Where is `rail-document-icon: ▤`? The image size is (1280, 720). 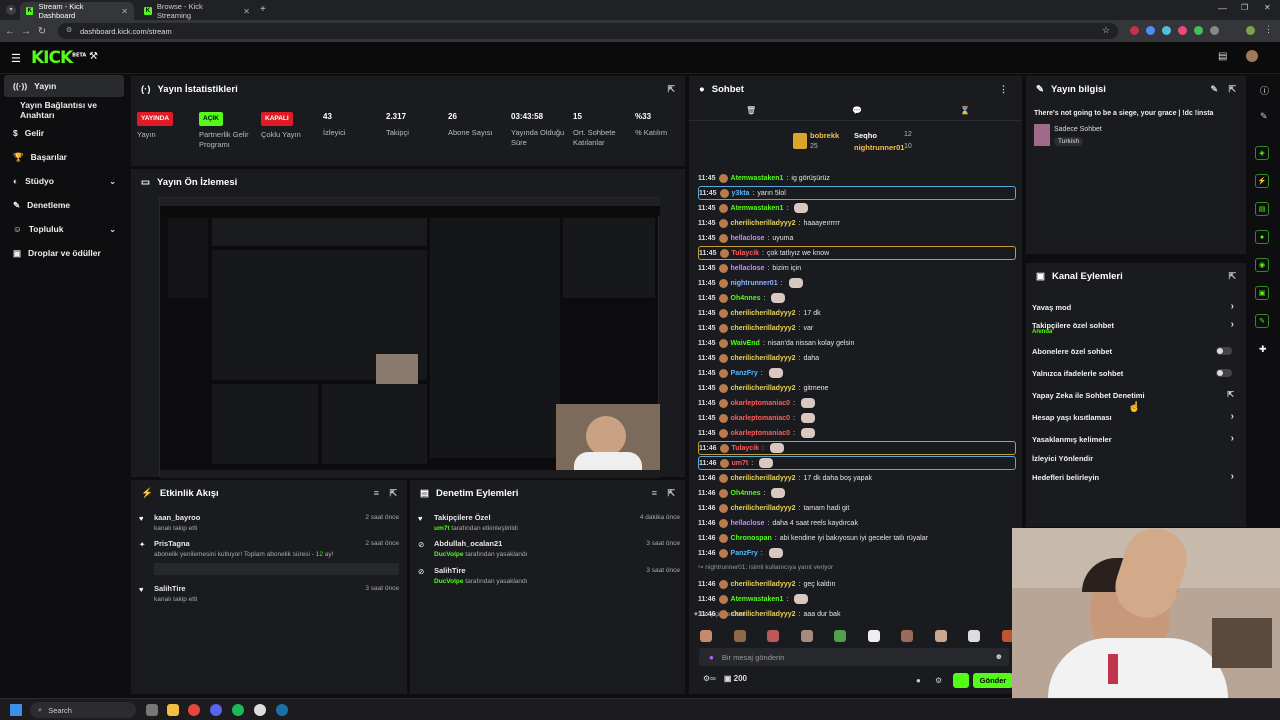
rail-document-icon: ▤ is located at coordinates (1262, 209).